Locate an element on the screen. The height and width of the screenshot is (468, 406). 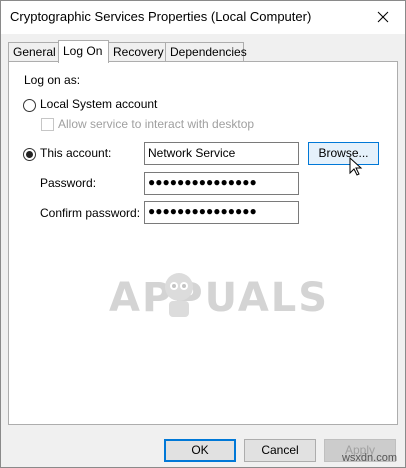
ok-button: OK is located at coordinates (200, 450).